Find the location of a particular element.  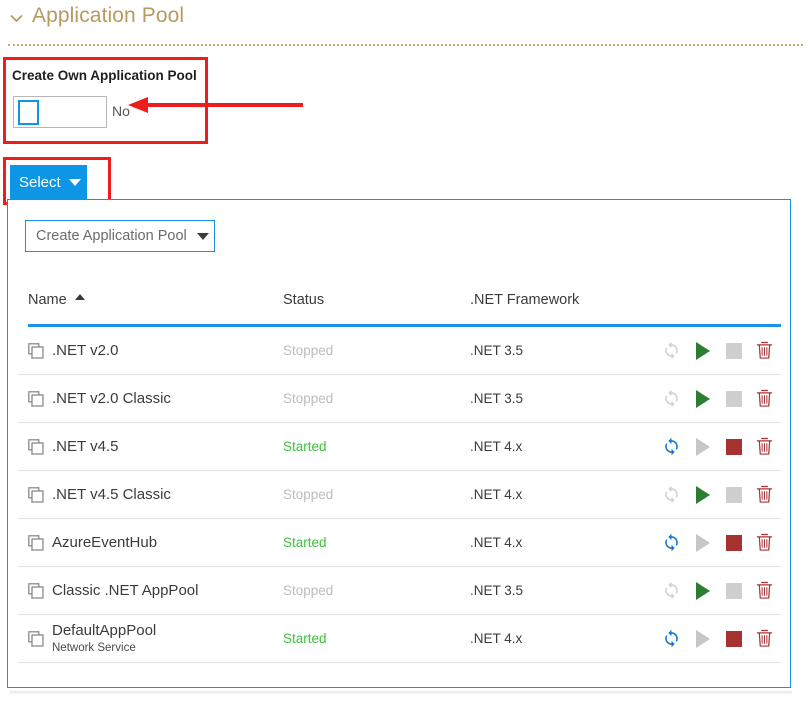

column-header-framework: .NET Framework is located at coordinates (524, 300).